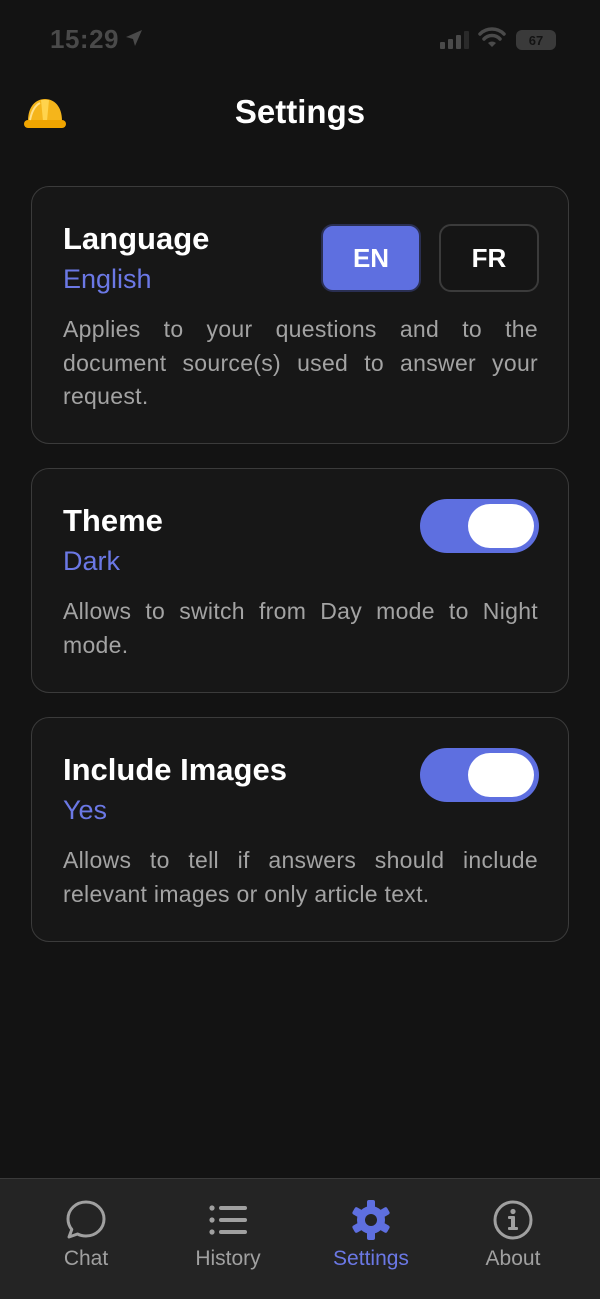 The width and height of the screenshot is (600, 1299). Describe the element at coordinates (92, 561) in the screenshot. I see `theme-value: Dark` at that location.